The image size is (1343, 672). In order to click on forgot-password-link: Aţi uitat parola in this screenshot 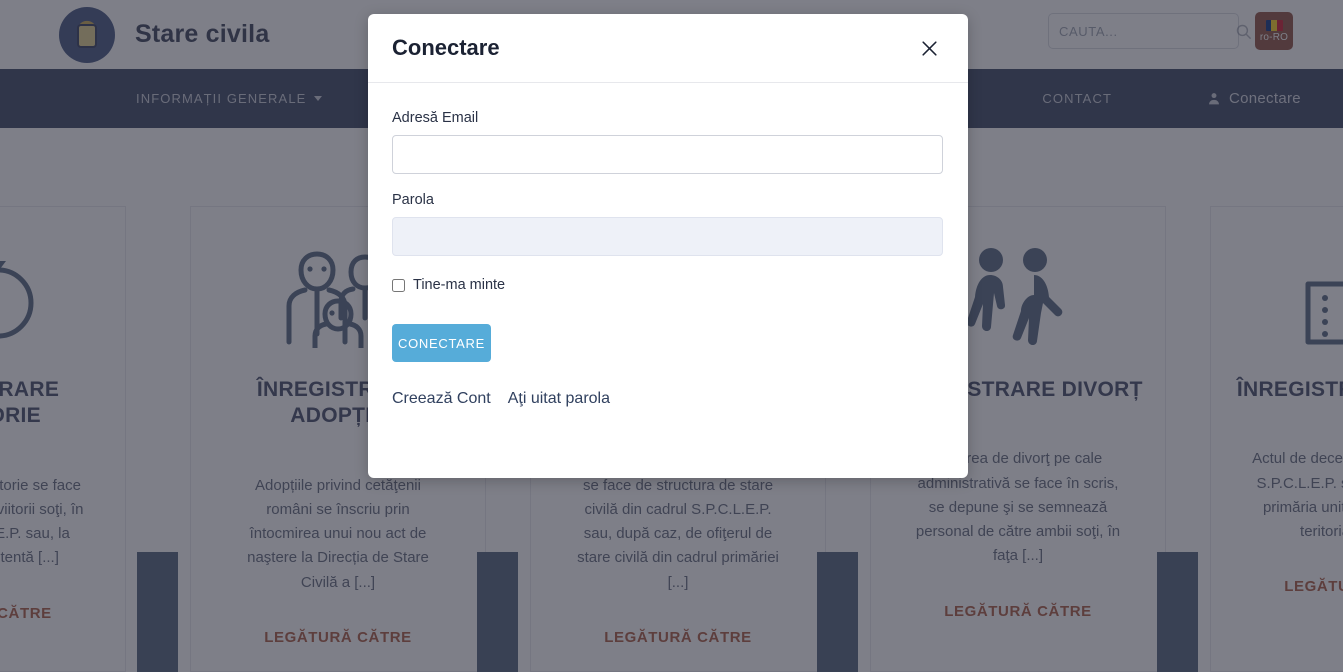, I will do `click(559, 399)`.